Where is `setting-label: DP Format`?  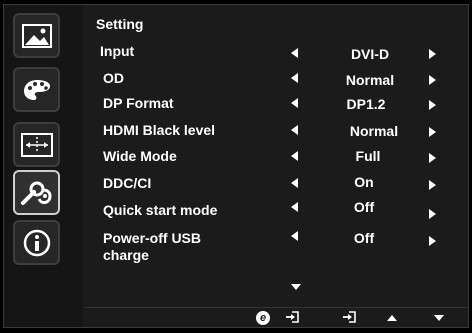 setting-label: DP Format is located at coordinates (138, 103).